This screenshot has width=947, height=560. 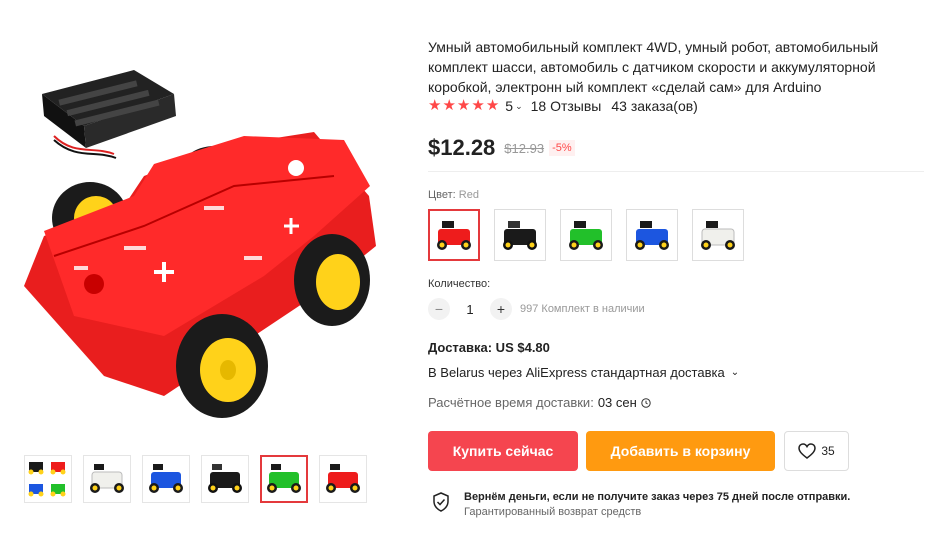 I want to click on quantity-label: Количество:, so click(x=459, y=284).